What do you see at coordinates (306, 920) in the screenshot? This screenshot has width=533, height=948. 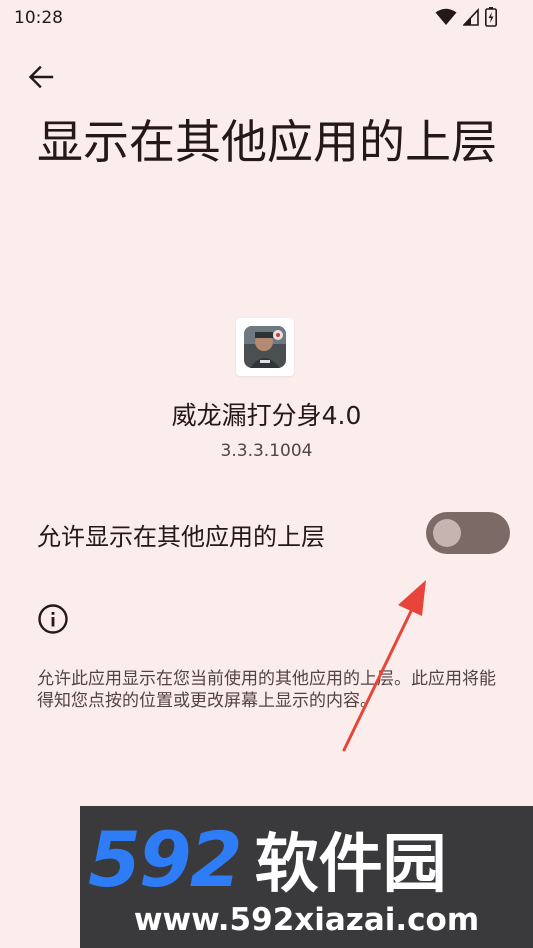 I see `watermark-url: www.592xiazai.com` at bounding box center [306, 920].